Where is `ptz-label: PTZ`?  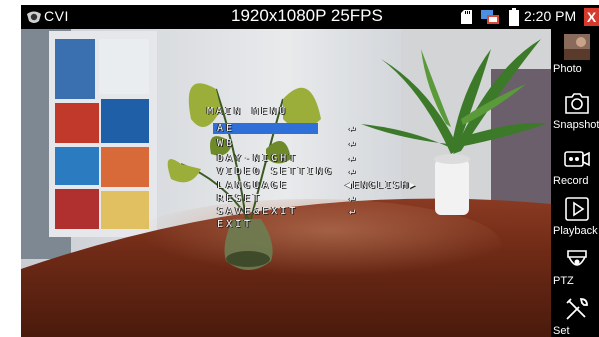 ptz-label: PTZ is located at coordinates (563, 281).